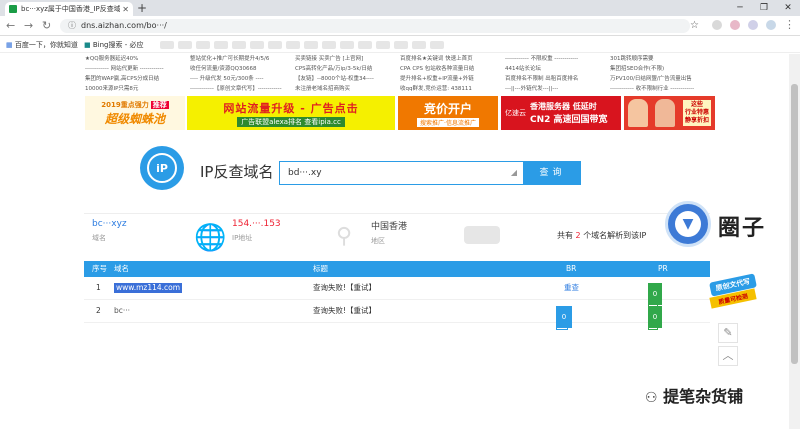  What do you see at coordinates (660, 79) in the screenshot?
I see `ad-link: 万PV100/日结网盟/广告流量出售` at bounding box center [660, 79].